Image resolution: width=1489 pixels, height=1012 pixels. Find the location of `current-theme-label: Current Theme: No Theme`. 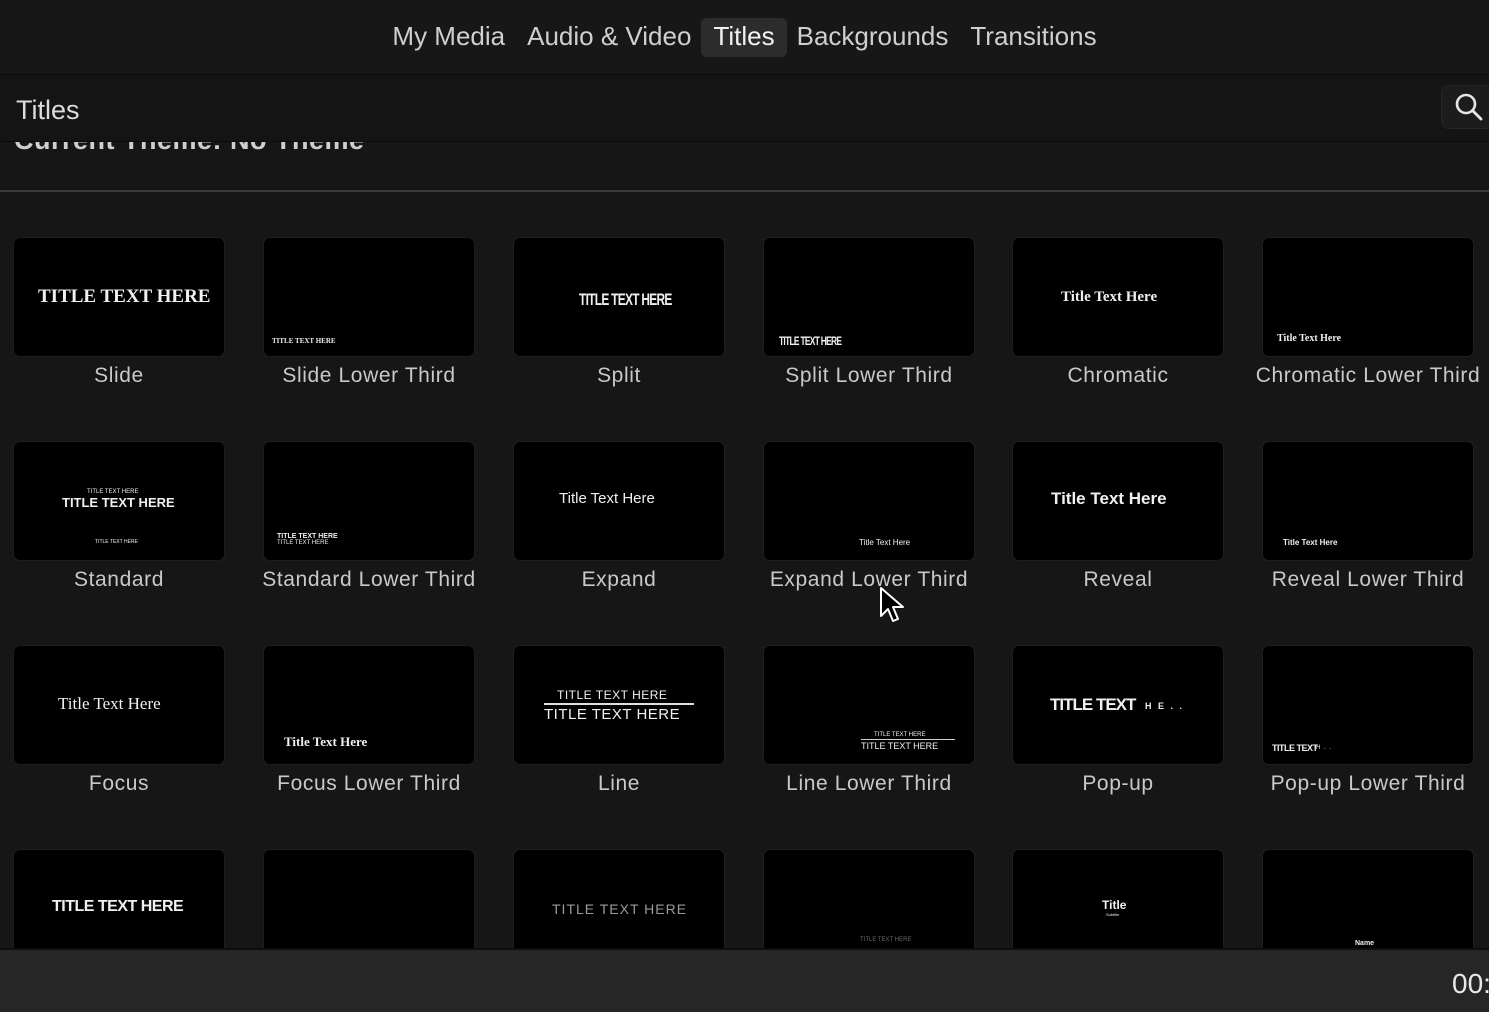

current-theme-label: Current Theme: No Theme is located at coordinates (189, 149).